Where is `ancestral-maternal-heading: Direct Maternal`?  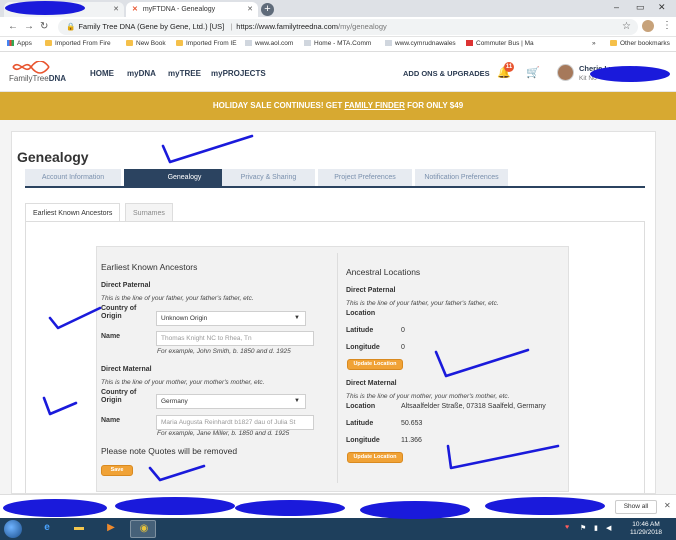 ancestral-maternal-heading: Direct Maternal is located at coordinates (371, 383).